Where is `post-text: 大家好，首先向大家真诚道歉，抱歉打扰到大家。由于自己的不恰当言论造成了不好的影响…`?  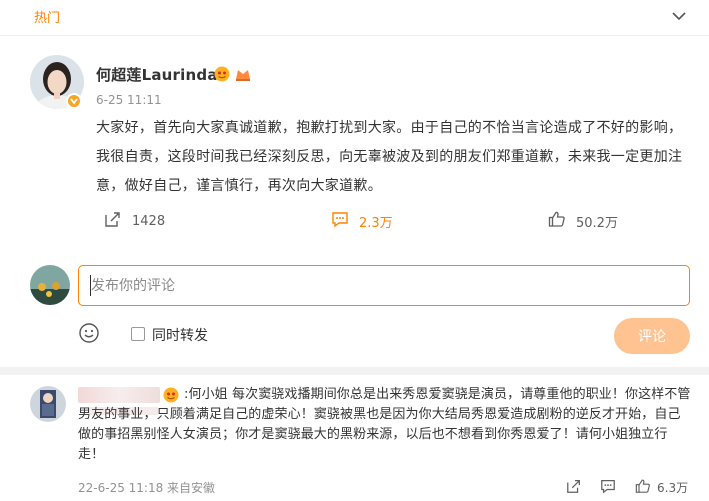
post-text: 大家好，首先向大家真诚道歉，抱歉打扰到大家。由于自己的不恰当言论造成了不好的影响… is located at coordinates (389, 157).